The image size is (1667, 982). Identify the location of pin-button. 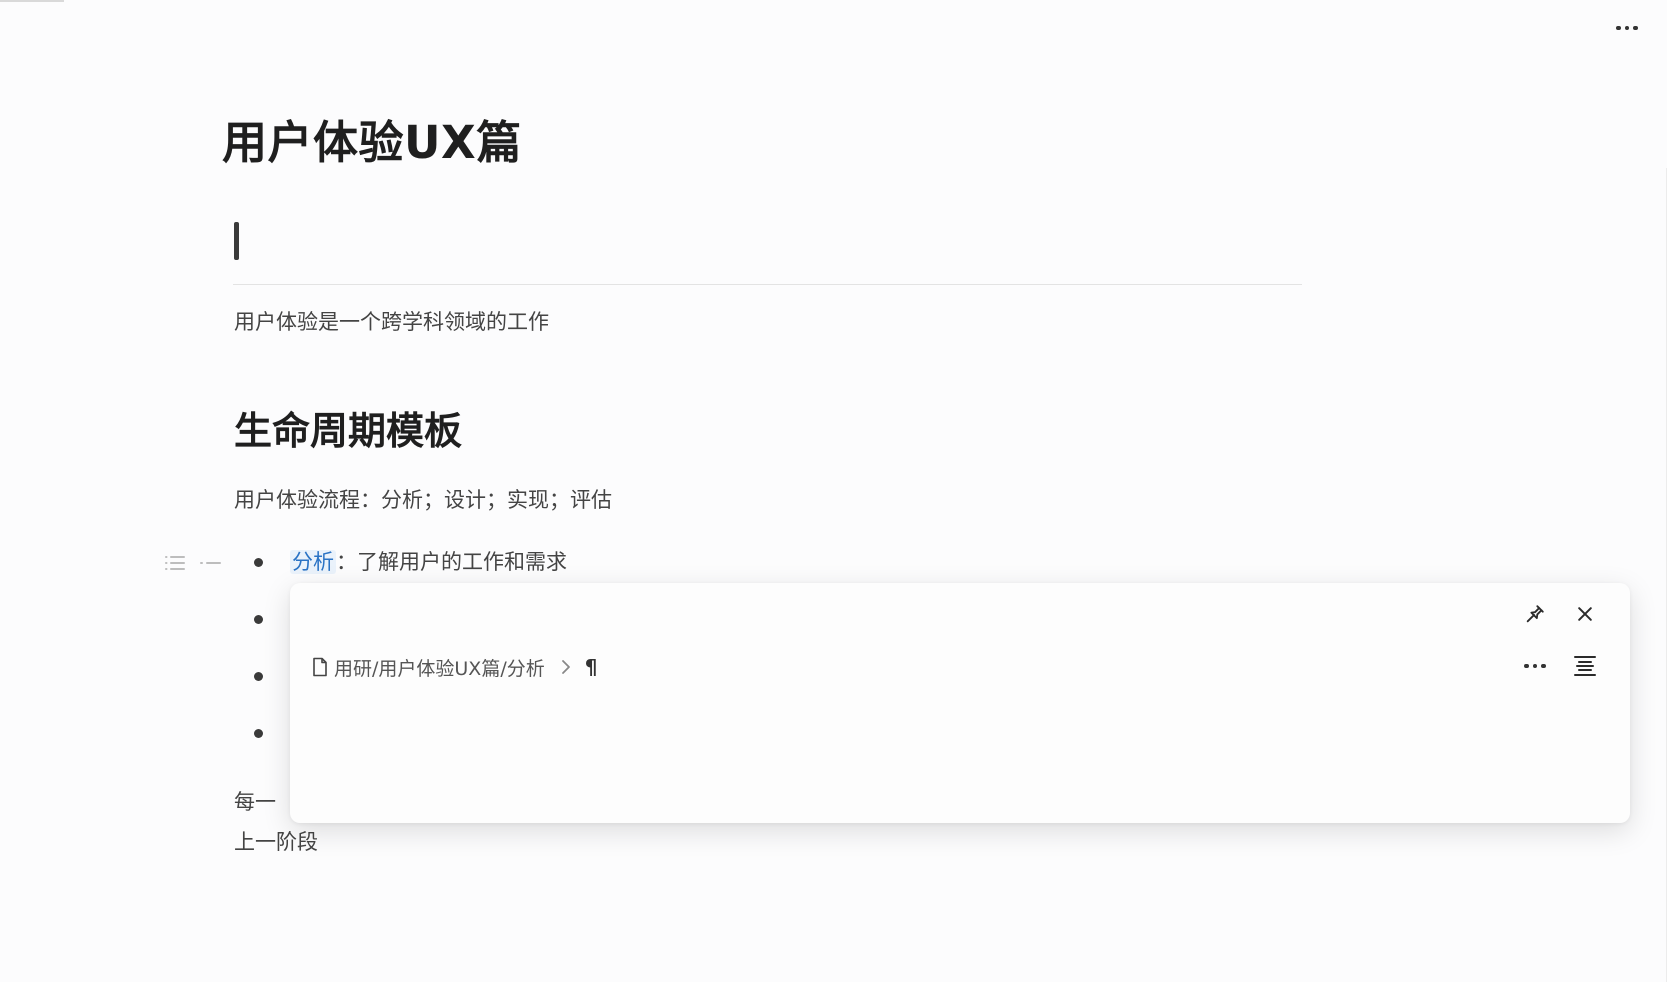
(1535, 614).